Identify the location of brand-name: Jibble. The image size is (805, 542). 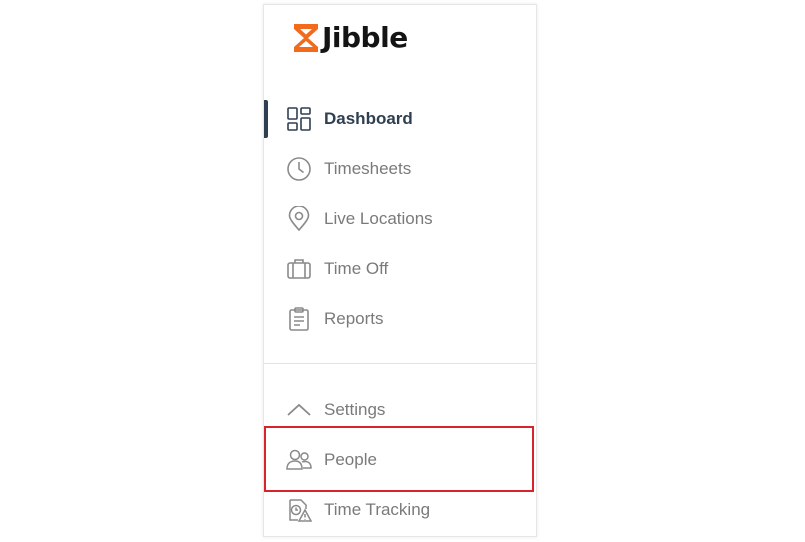
(365, 37).